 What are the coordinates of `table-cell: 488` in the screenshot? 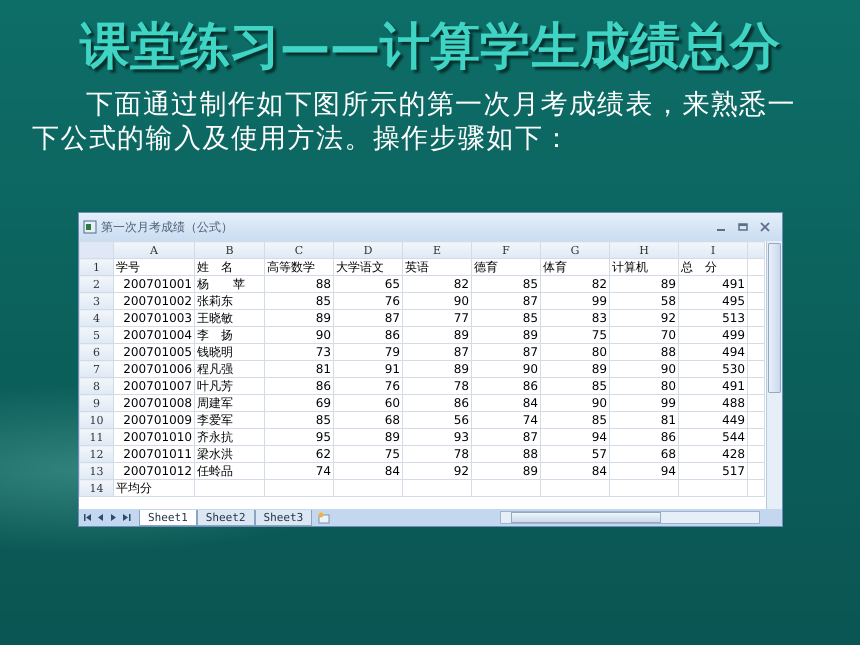 It's located at (713, 403).